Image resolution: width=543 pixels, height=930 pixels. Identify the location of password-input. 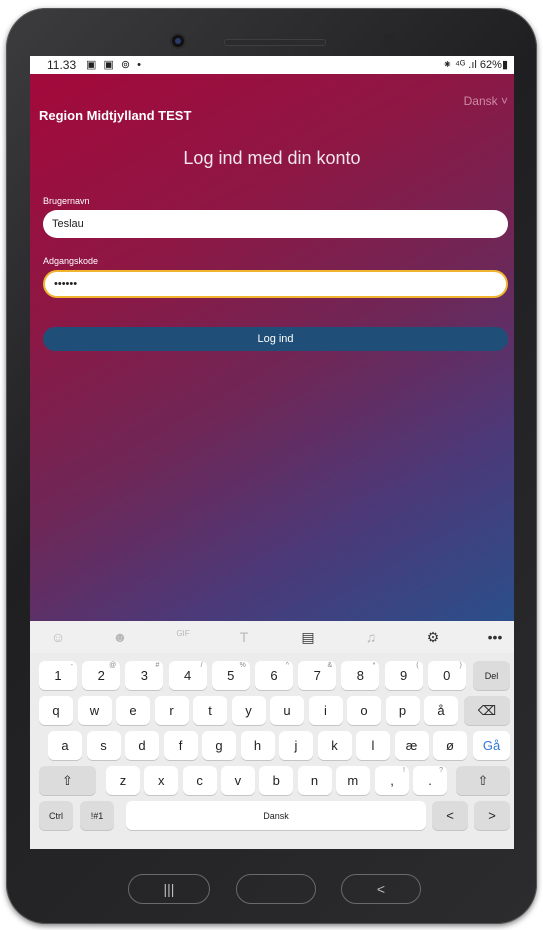
(275, 284).